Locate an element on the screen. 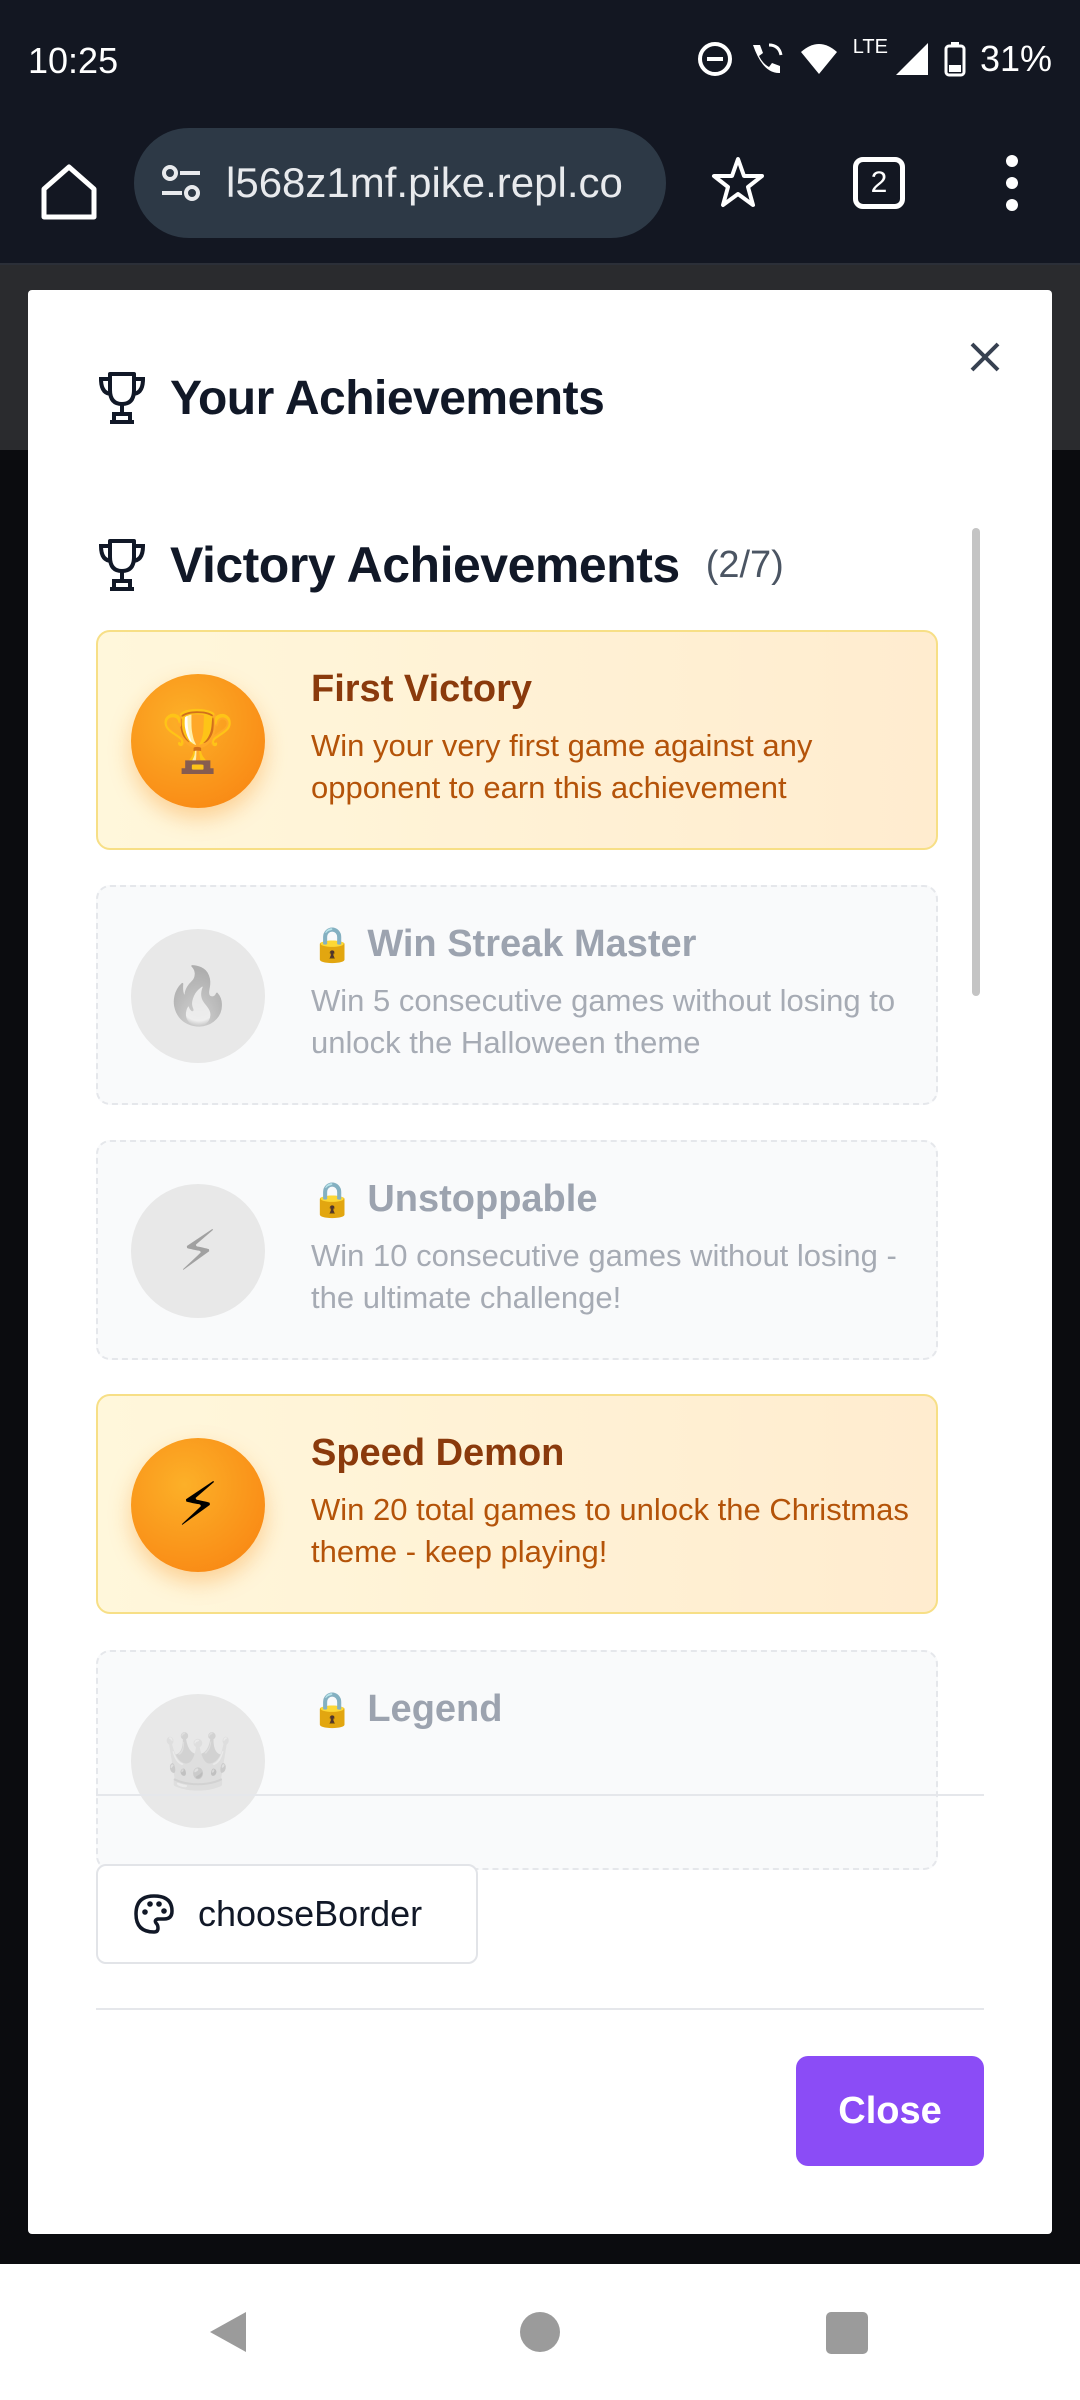  choose-border-label: chooseBorder is located at coordinates (310, 1913).